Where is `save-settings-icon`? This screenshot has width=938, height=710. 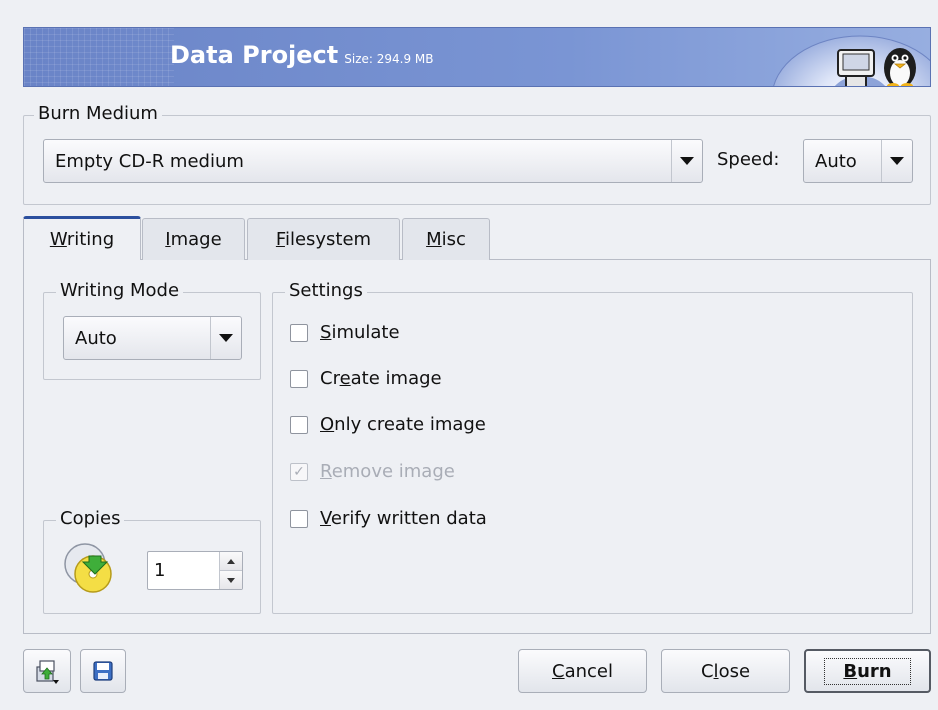
save-settings-icon is located at coordinates (103, 671).